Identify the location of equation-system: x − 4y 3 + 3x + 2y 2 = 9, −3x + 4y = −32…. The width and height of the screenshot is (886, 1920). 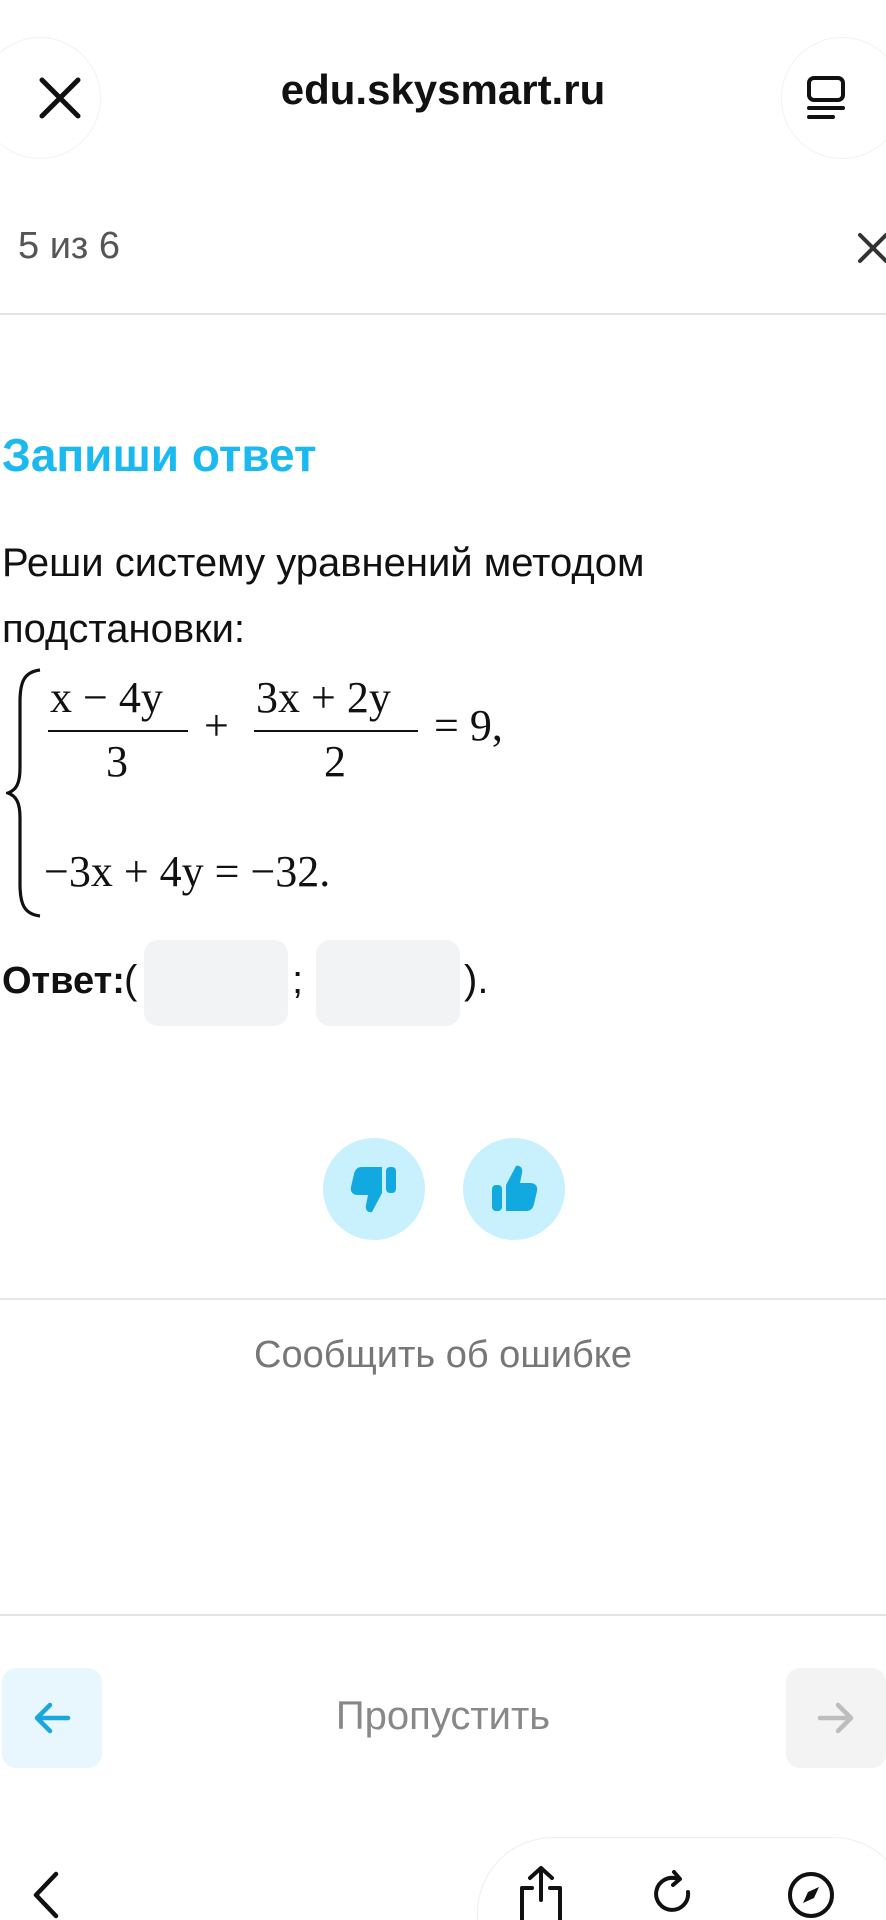
(300, 790).